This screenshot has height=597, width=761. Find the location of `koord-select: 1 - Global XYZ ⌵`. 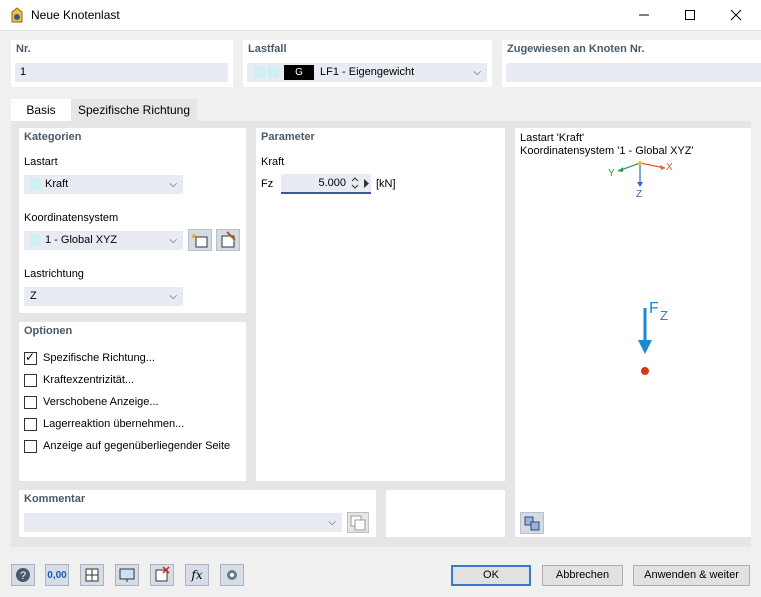

koord-select: 1 - Global XYZ ⌵ is located at coordinates (103, 240).